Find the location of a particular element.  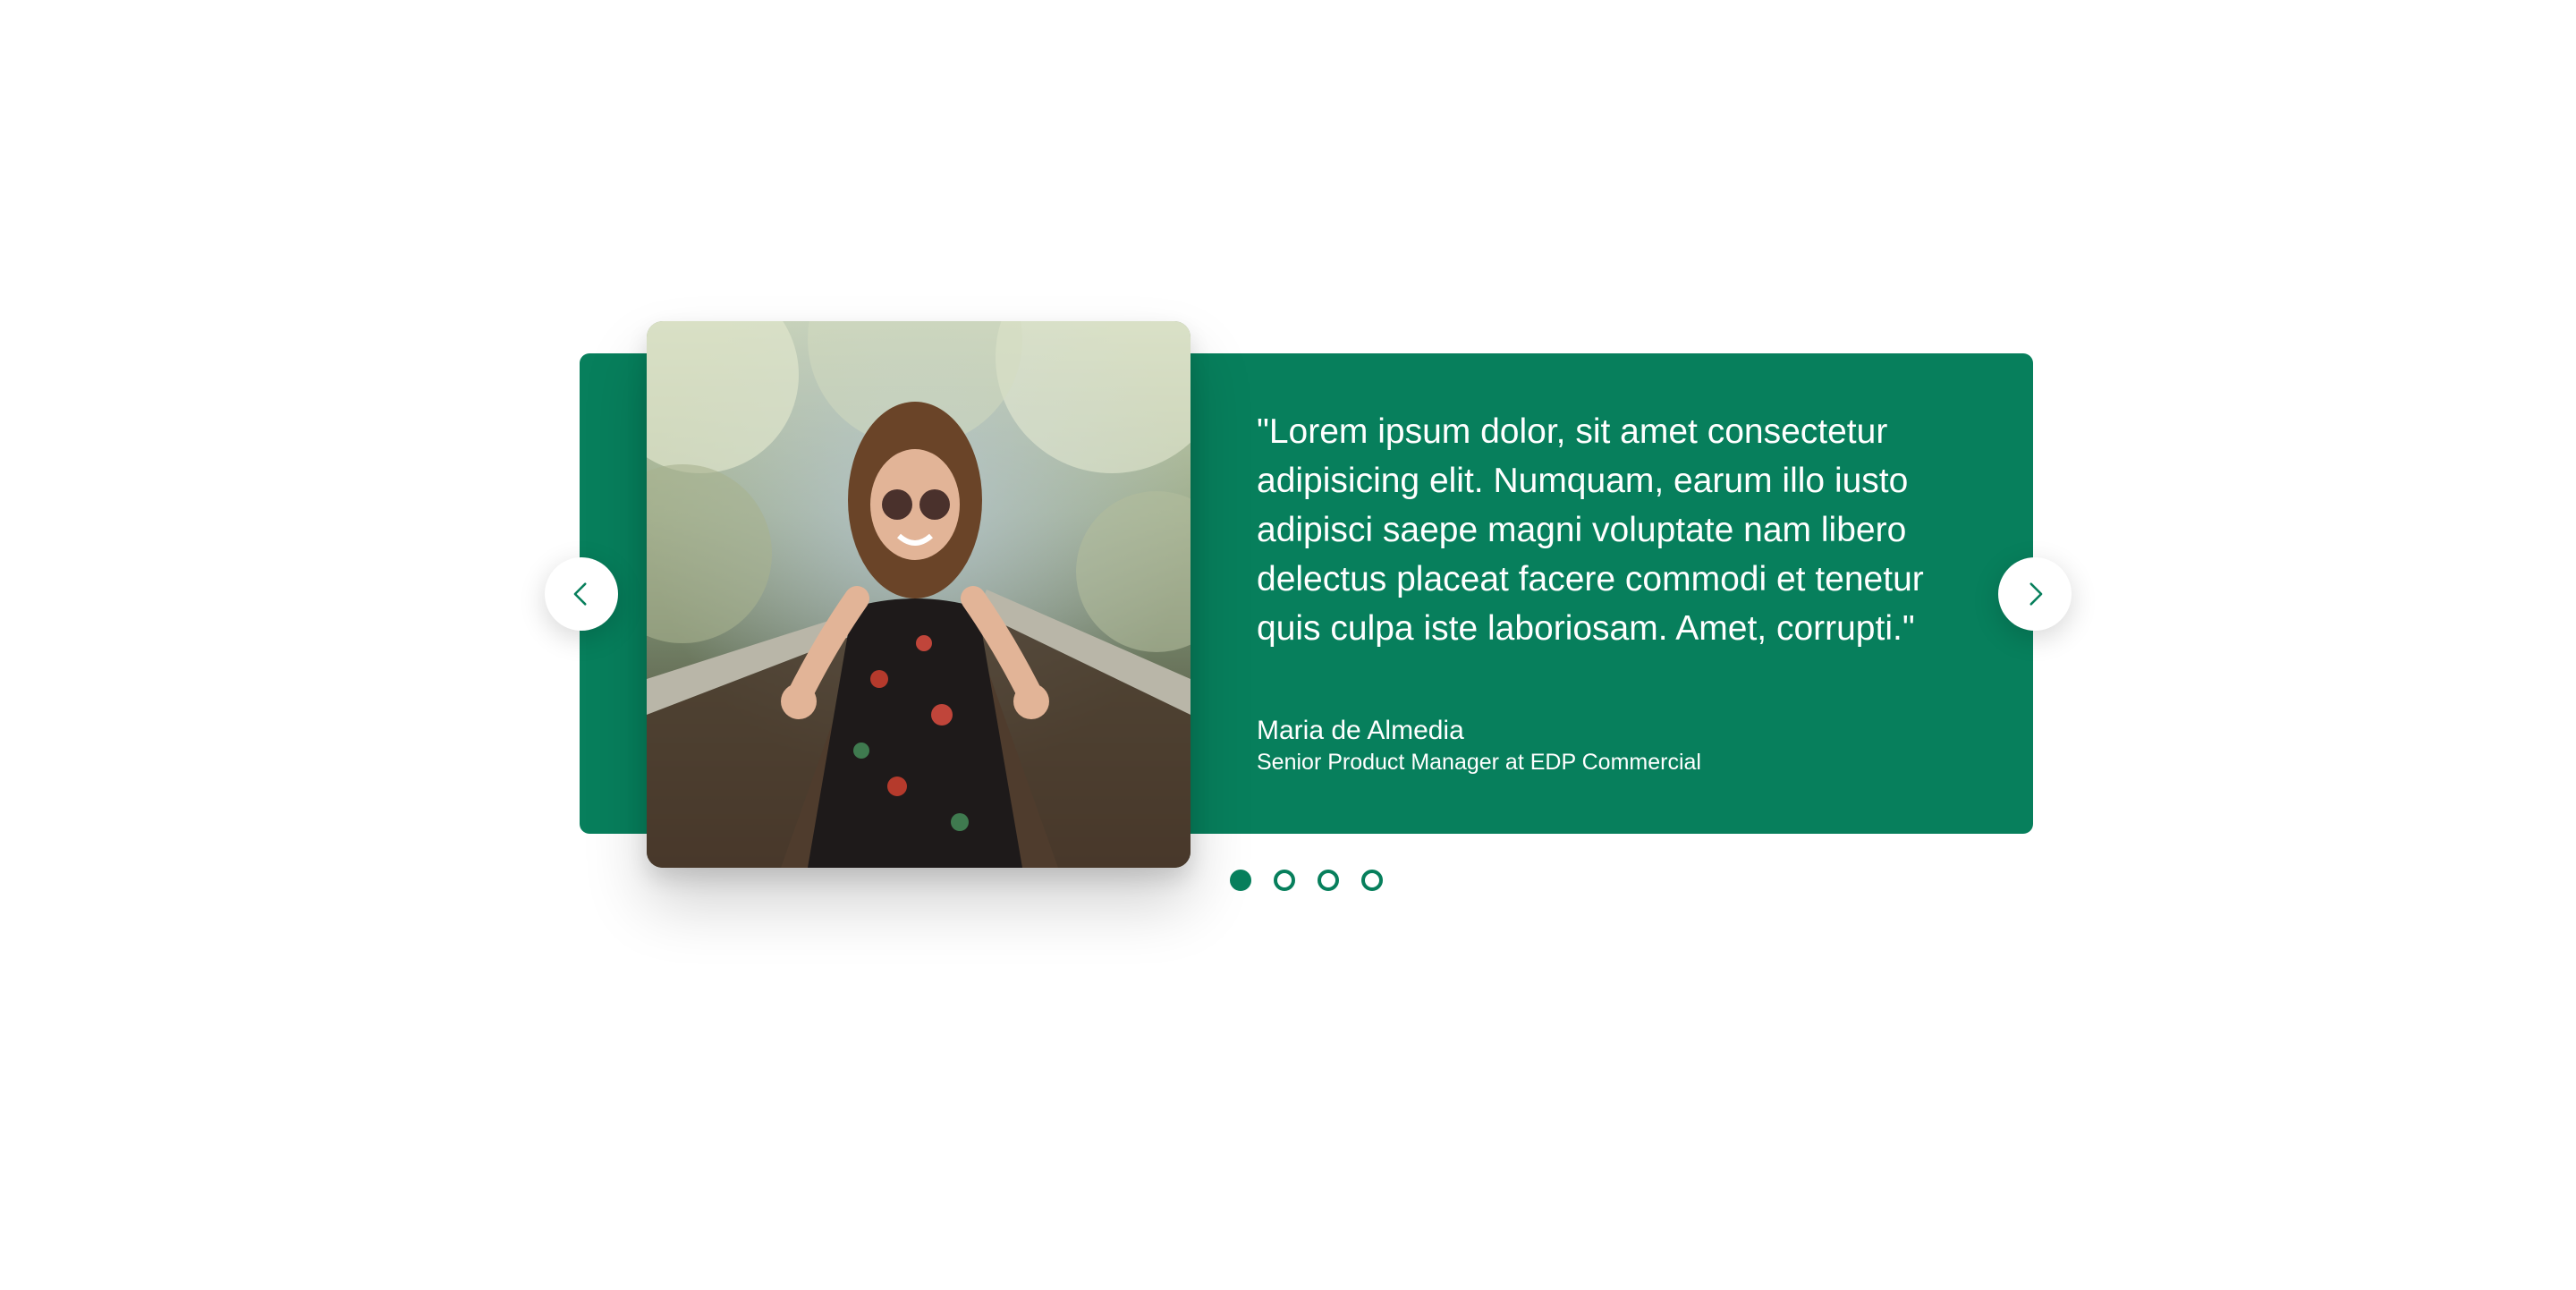

author-name: Maria de Almedia is located at coordinates (1360, 730).